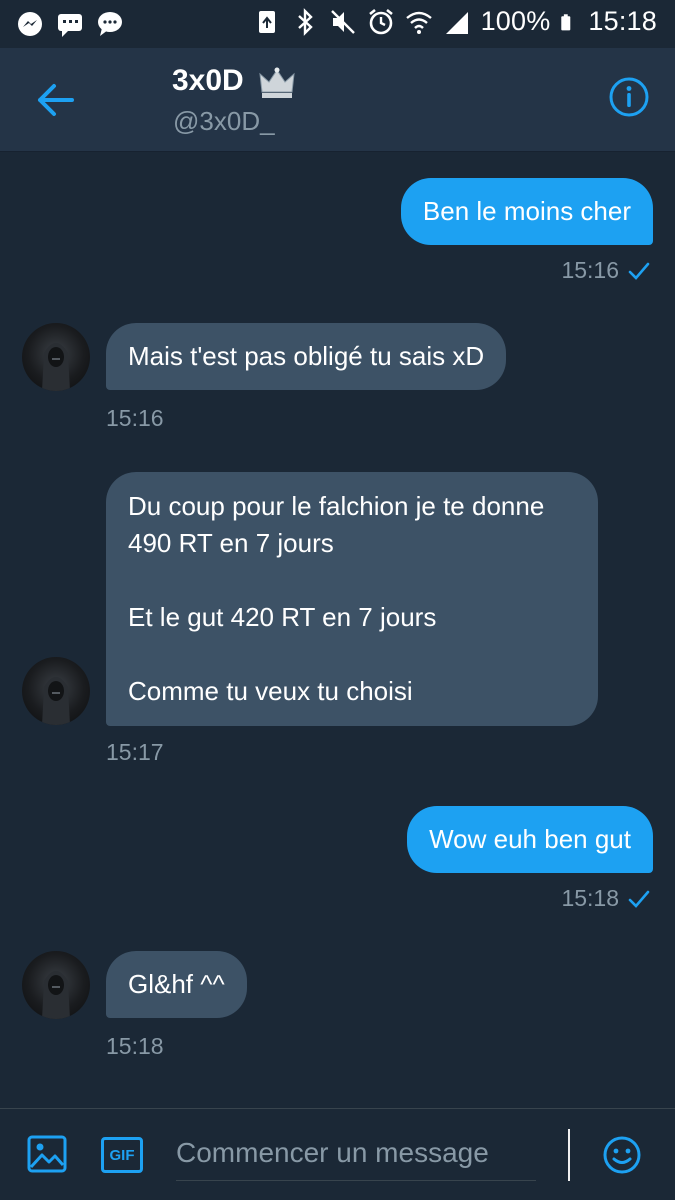 This screenshot has width=675, height=1200. Describe the element at coordinates (56, 100) in the screenshot. I see `back-button` at that location.